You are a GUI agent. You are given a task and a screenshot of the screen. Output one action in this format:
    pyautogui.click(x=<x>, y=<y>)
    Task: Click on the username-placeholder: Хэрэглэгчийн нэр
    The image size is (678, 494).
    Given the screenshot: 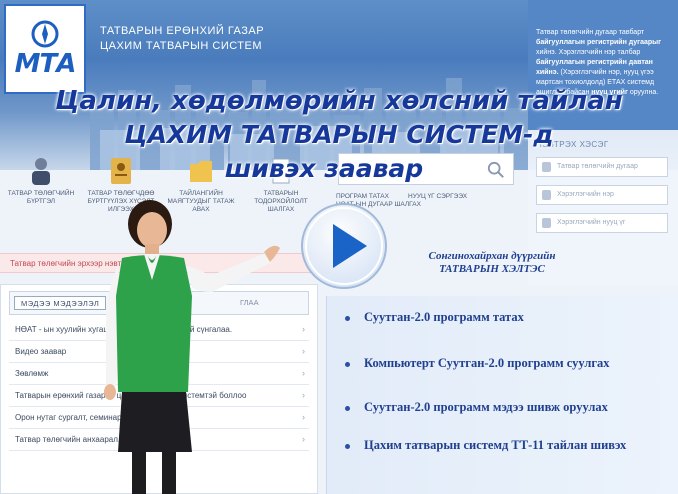 What is the action you would take?
    pyautogui.click(x=585, y=194)
    